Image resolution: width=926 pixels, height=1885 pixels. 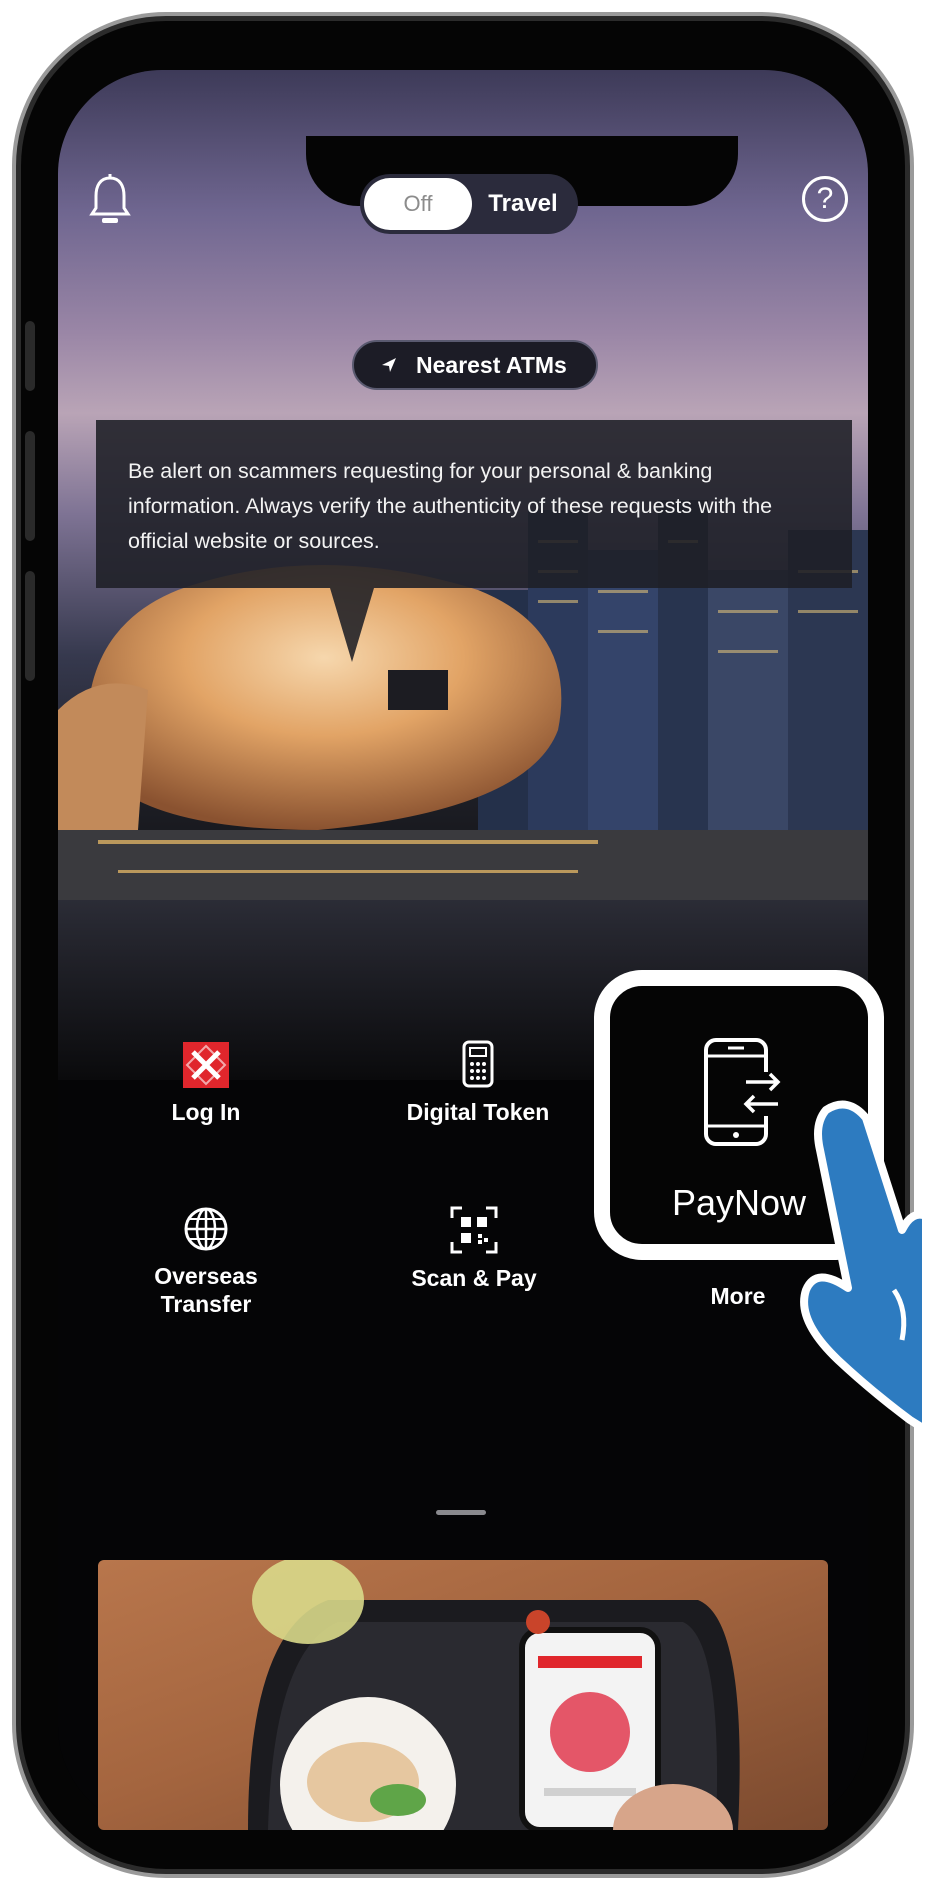 I want to click on login-icon, so click(x=206, y=1065).